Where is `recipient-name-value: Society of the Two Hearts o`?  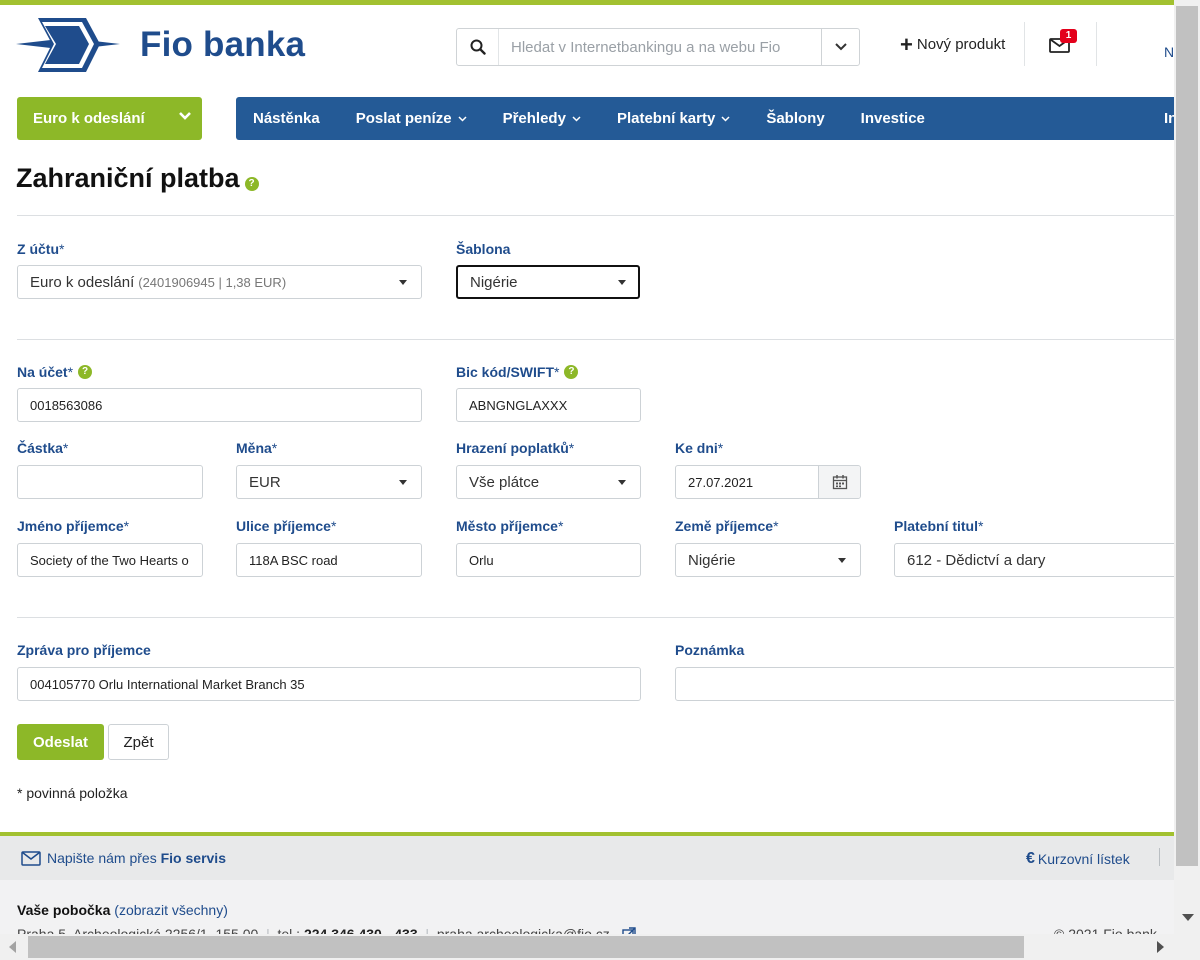
recipient-name-value: Society of the Two Hearts o is located at coordinates (109, 560).